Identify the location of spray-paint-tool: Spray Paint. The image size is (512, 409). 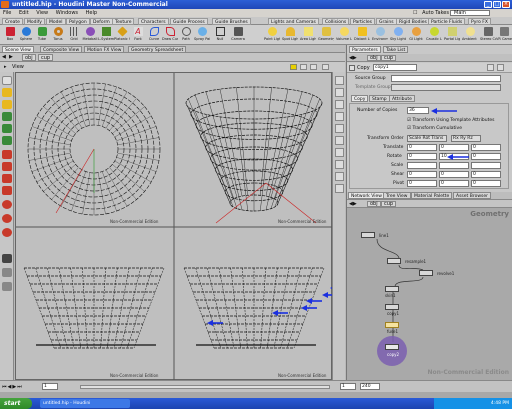
(202, 35).